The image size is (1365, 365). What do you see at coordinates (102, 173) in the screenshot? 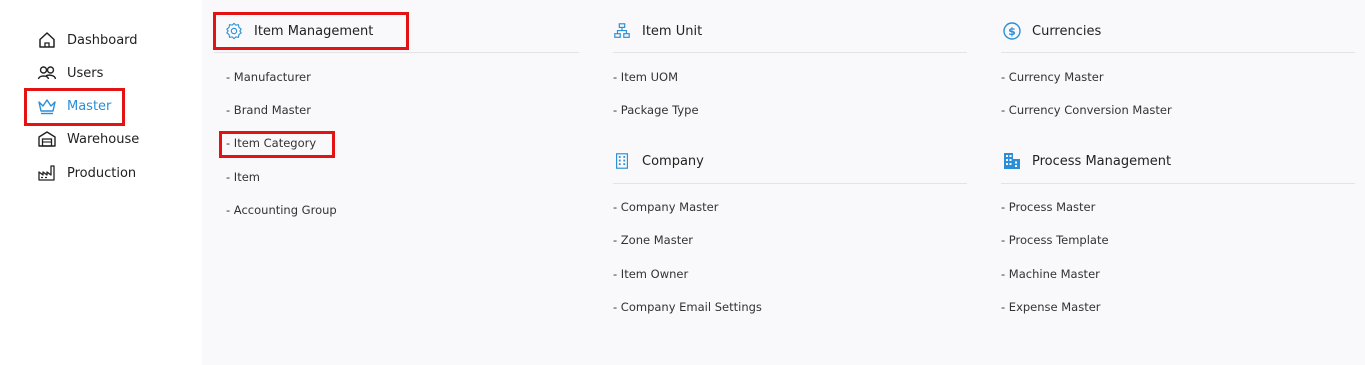
I see `sidebar-item-label: Production` at bounding box center [102, 173].